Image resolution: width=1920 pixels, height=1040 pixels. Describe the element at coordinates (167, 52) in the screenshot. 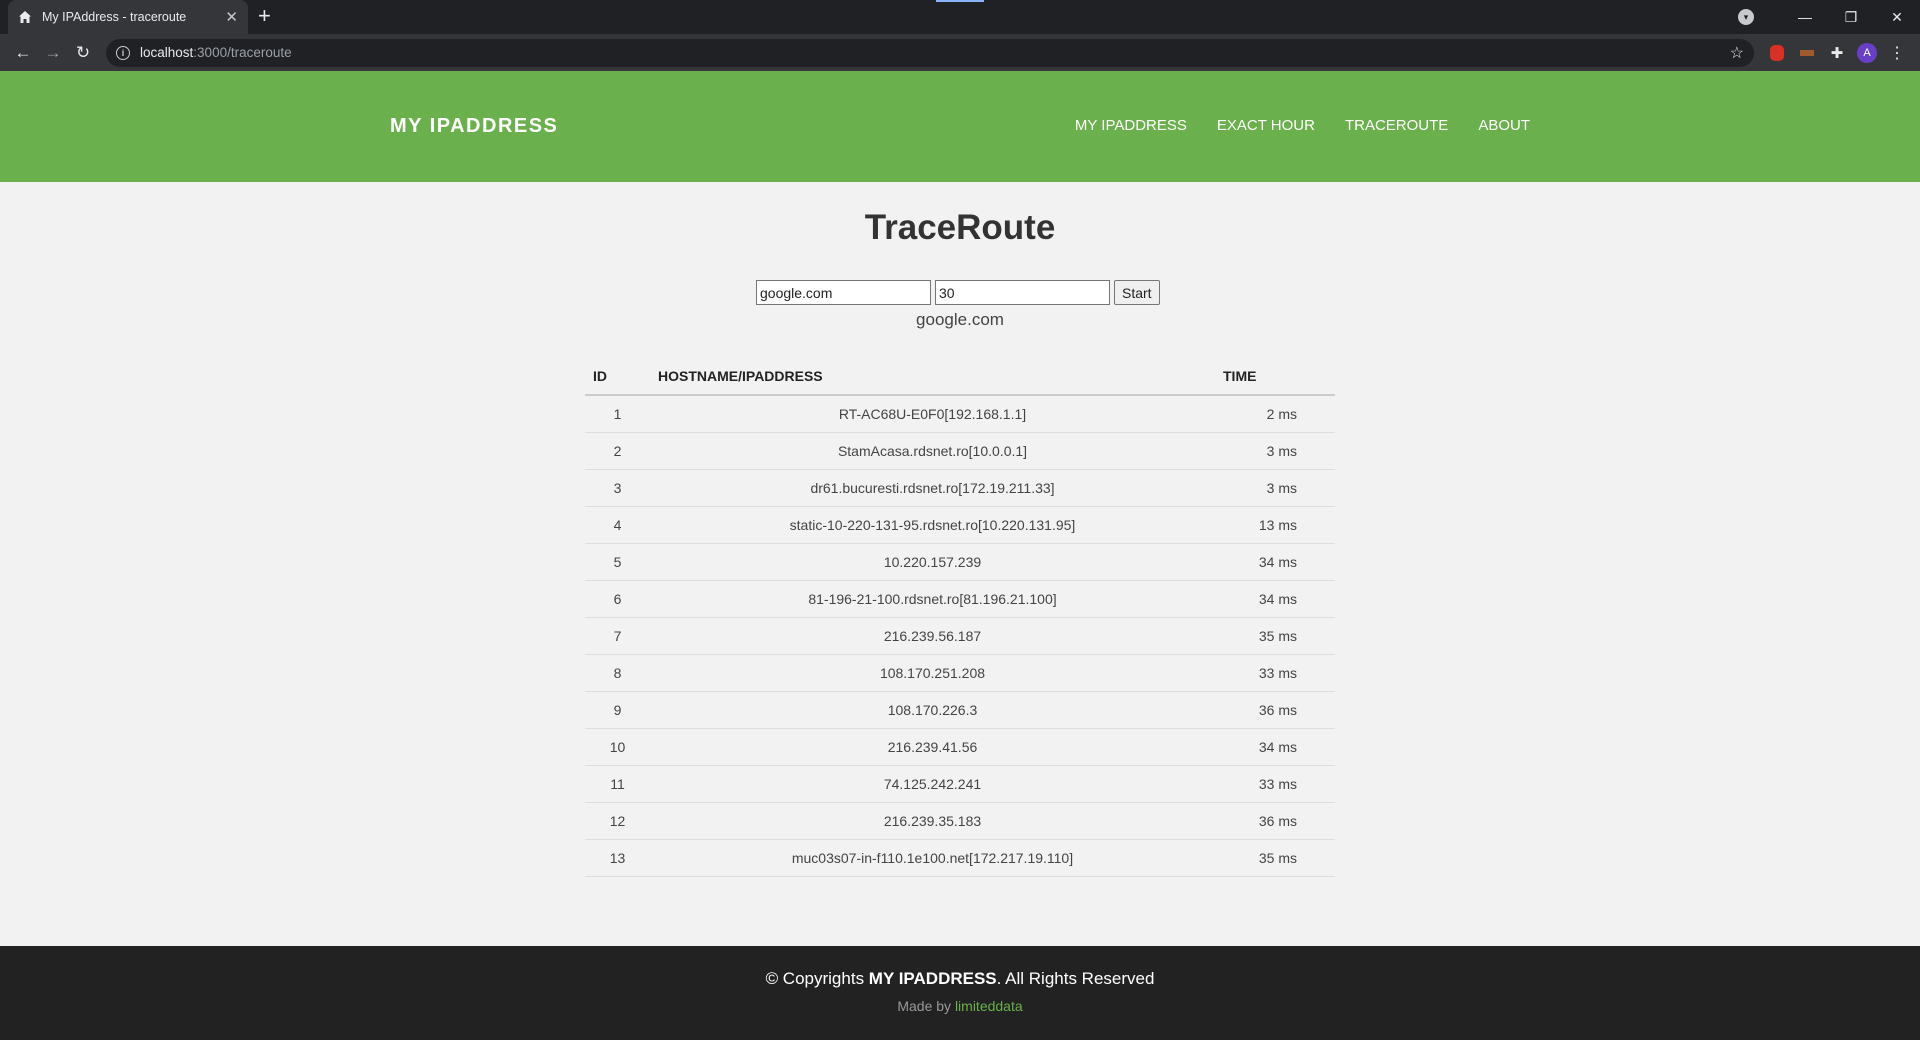

I see `url-host: localhost` at that location.